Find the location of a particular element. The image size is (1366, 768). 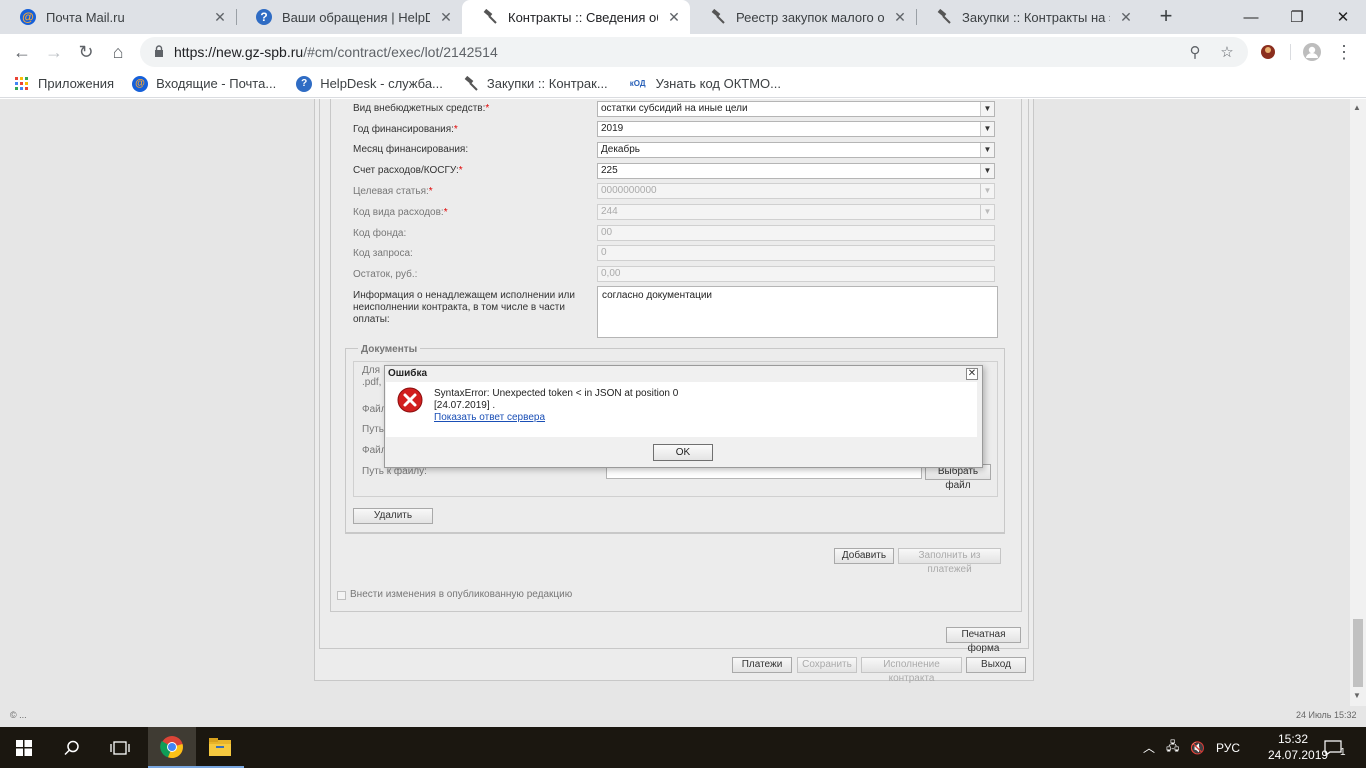

notifications-count: 1 is located at coordinates (1343, 752).